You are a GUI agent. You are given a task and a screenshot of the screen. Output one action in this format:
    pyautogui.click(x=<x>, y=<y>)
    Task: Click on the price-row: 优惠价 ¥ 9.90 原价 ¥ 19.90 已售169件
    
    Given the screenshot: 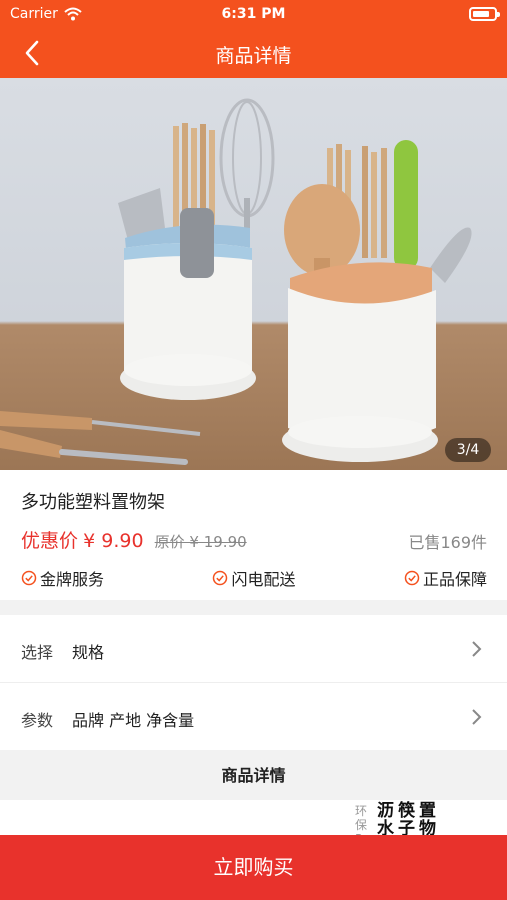 What is the action you would take?
    pyautogui.click(x=254, y=539)
    